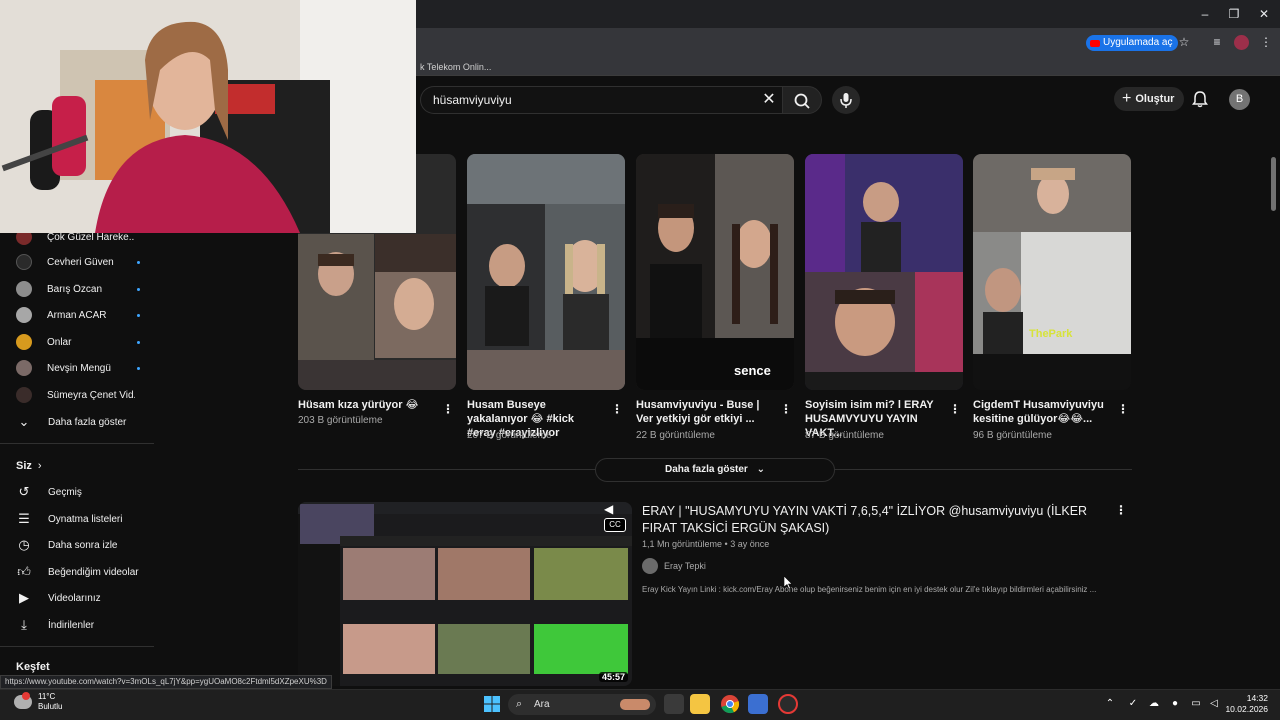 The image size is (1280, 720). Describe the element at coordinates (1200, 99) in the screenshot. I see `notifications-bell-icon` at that location.